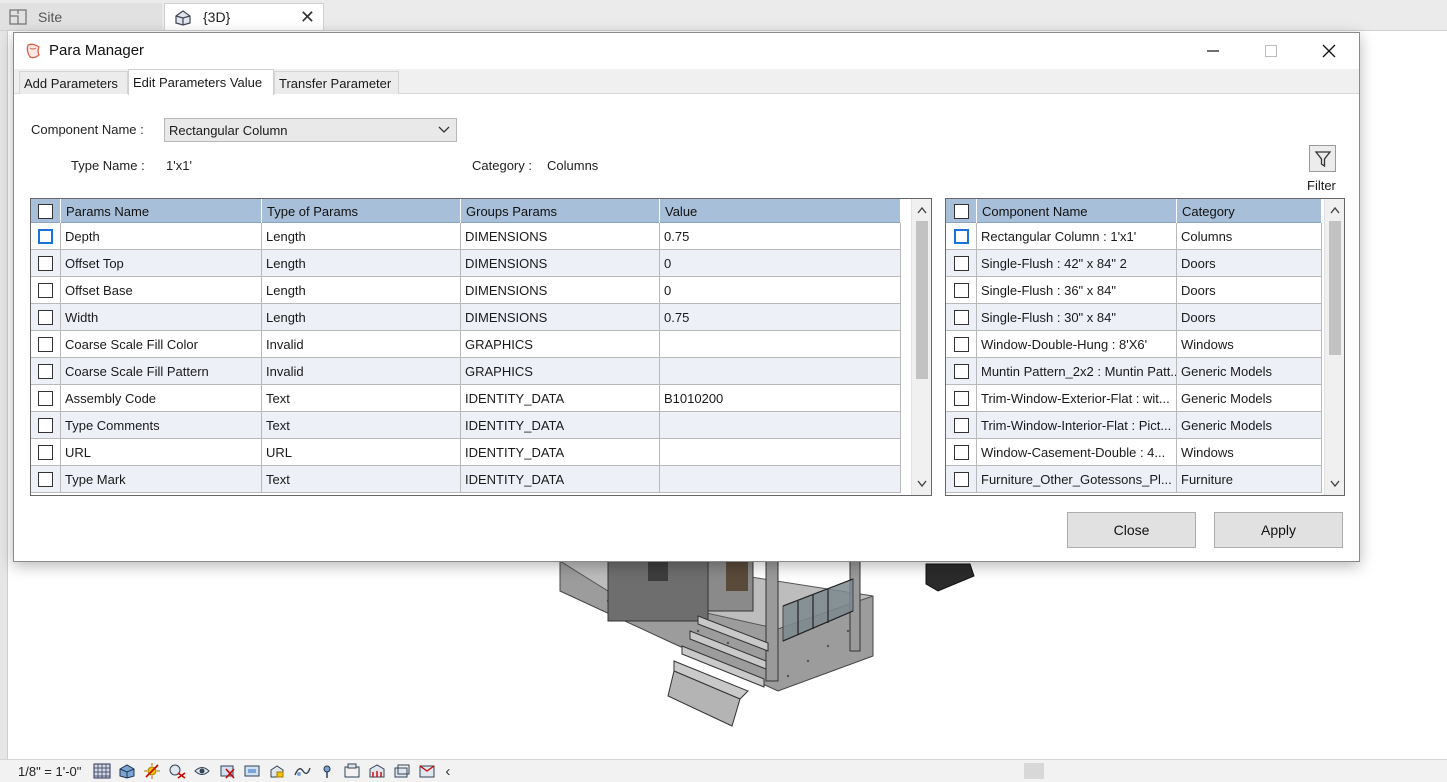  What do you see at coordinates (466, 236) in the screenshot?
I see `param-row: Depth Length DIMENSIONS 0.75` at bounding box center [466, 236].